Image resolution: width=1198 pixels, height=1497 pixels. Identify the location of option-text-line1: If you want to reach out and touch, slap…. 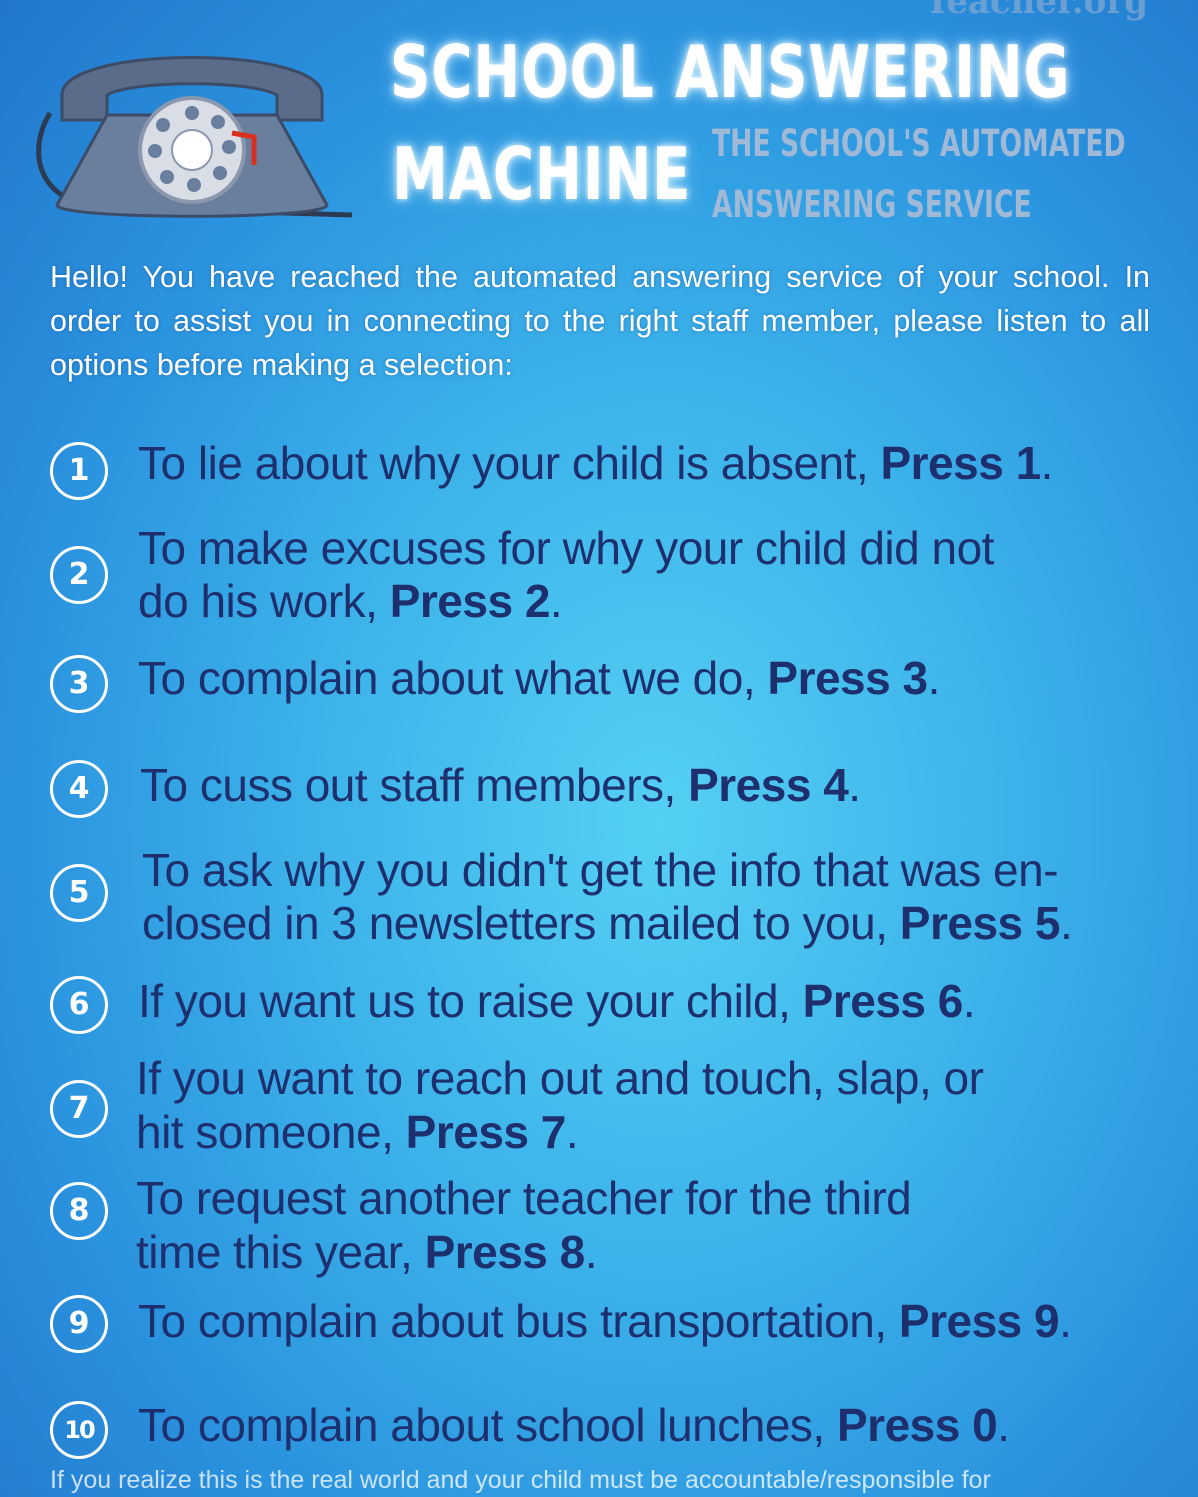
(560, 1078).